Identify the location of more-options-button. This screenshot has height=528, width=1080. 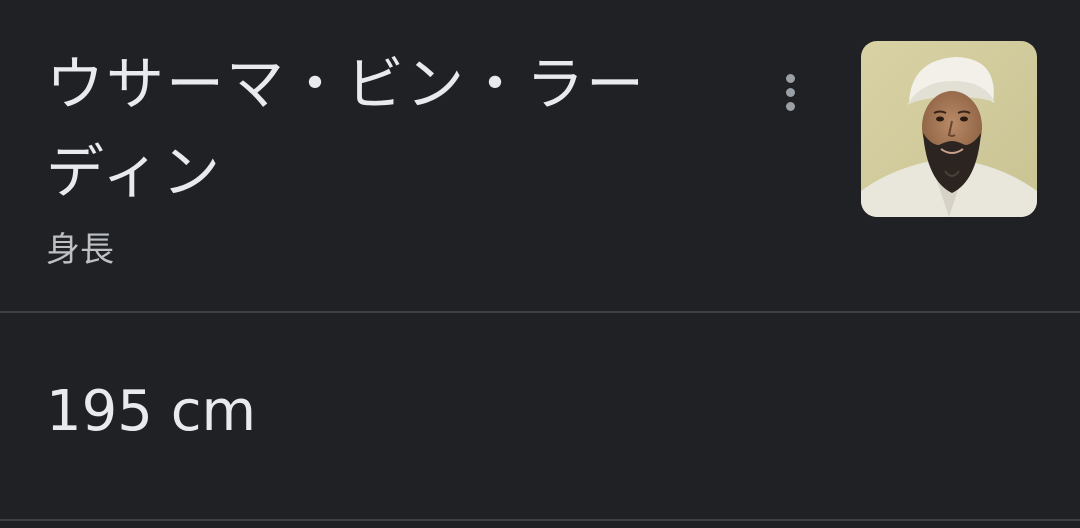
(790, 92).